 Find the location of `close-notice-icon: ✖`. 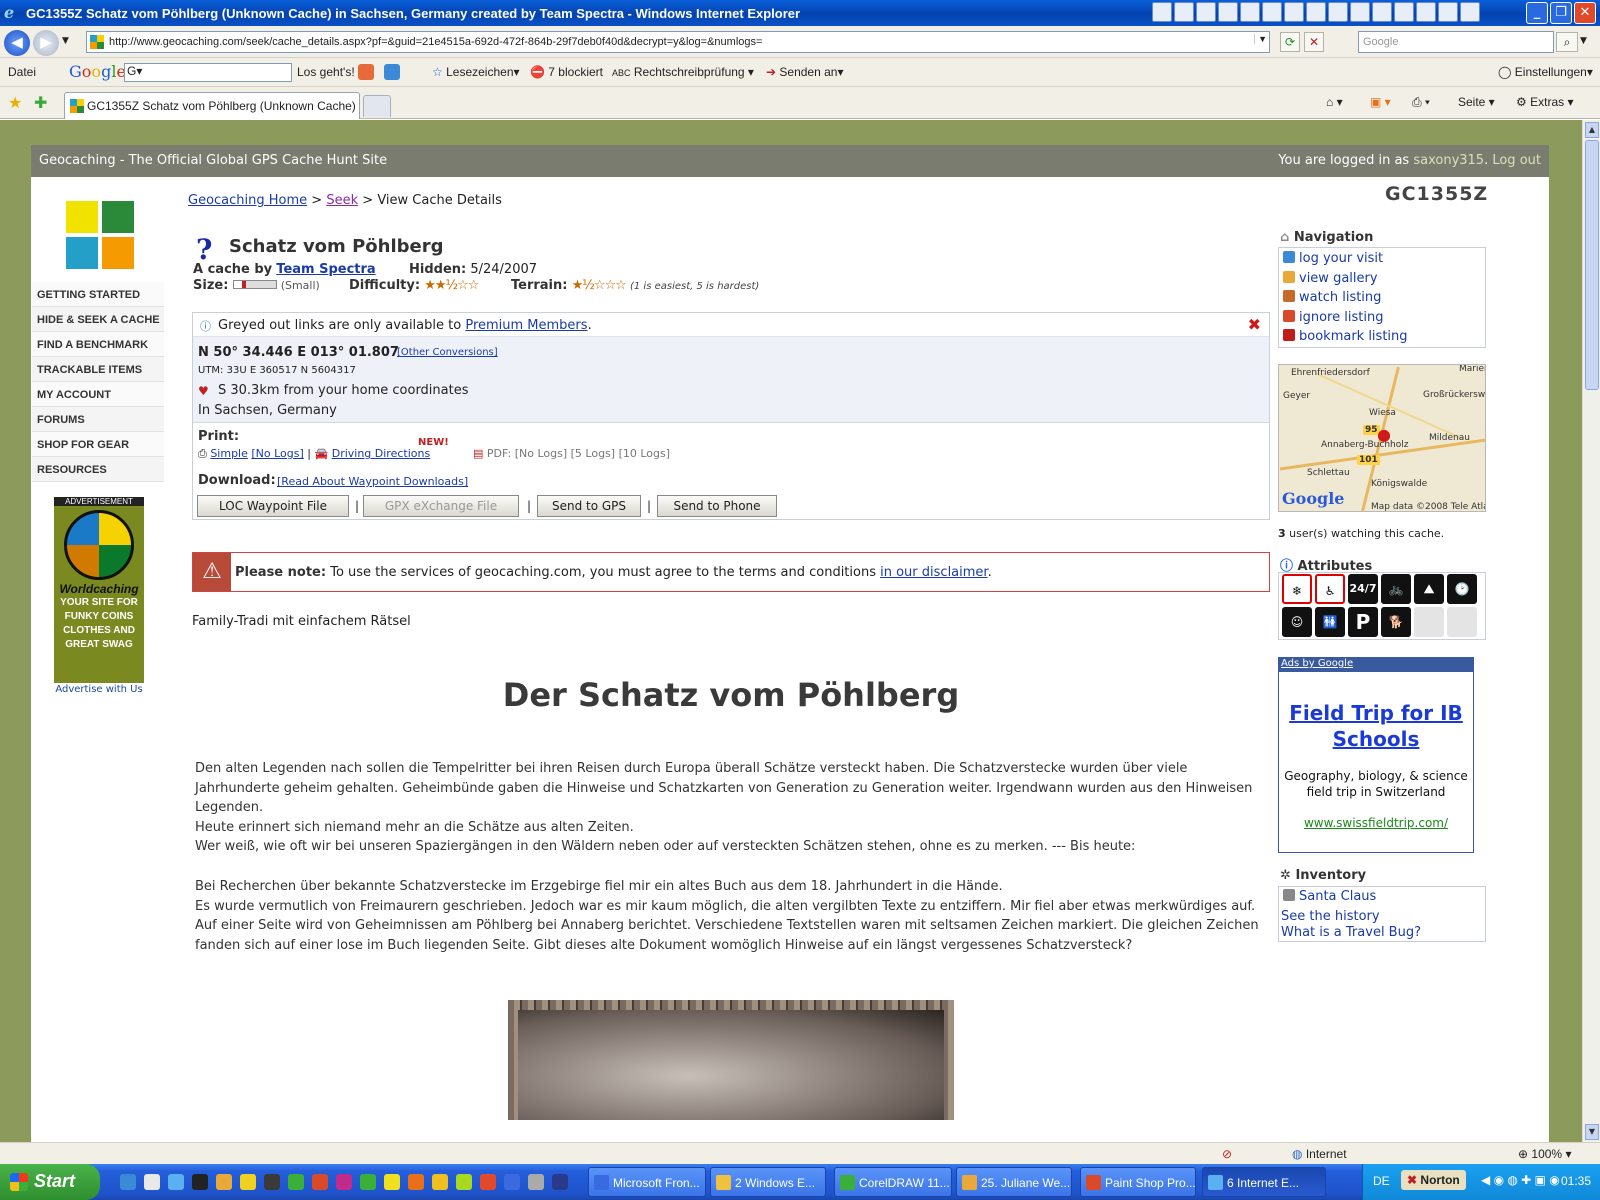

close-notice-icon: ✖ is located at coordinates (1254, 324).